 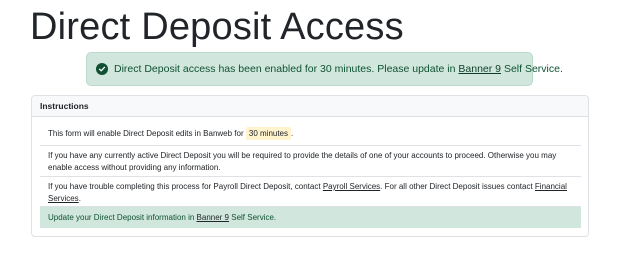 What do you see at coordinates (310, 106) in the screenshot?
I see `card-header: Instructions` at bounding box center [310, 106].